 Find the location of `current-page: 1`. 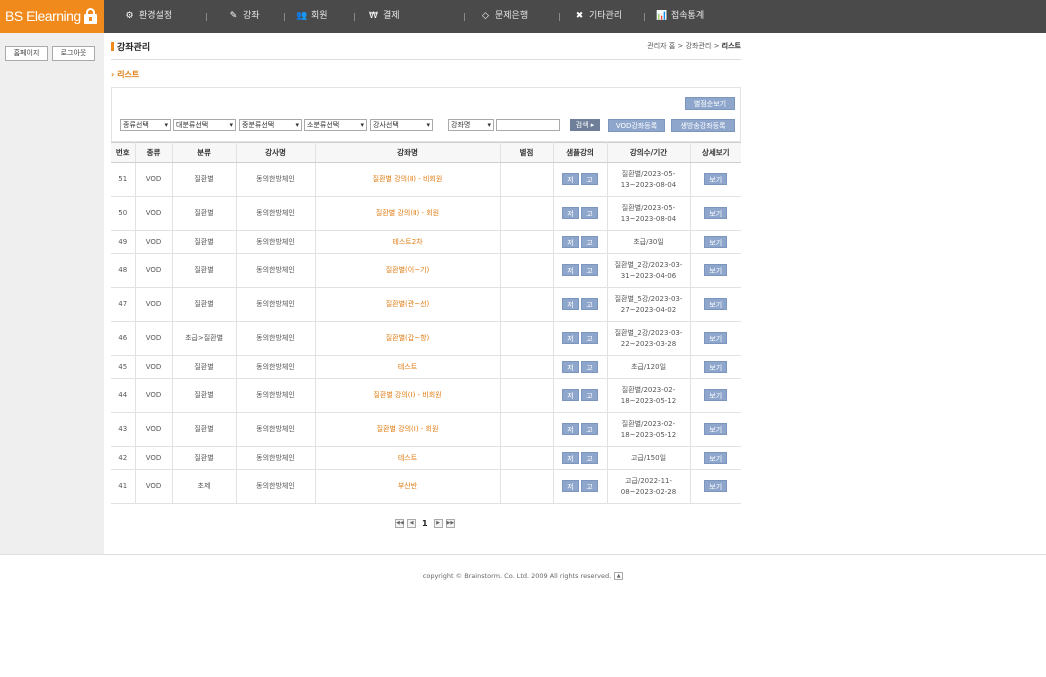

current-page: 1 is located at coordinates (425, 523).